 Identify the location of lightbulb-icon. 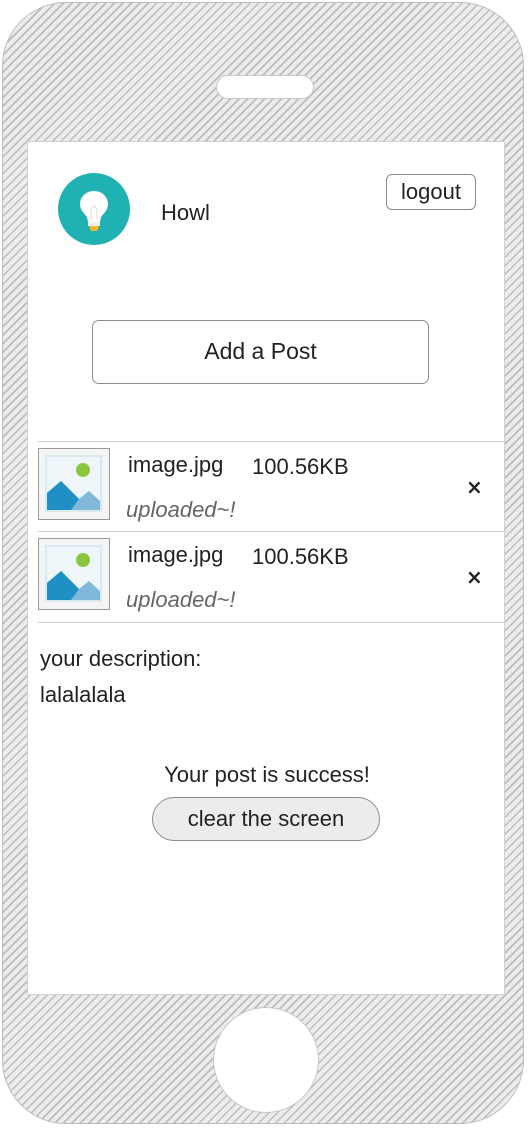
(94, 209).